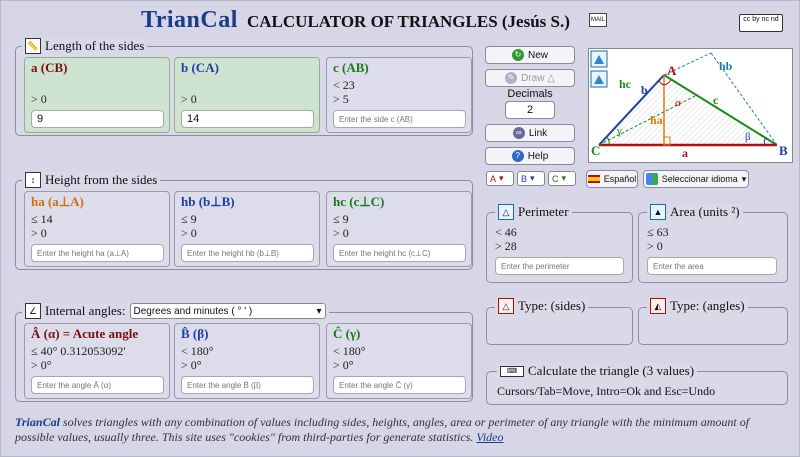  I want to click on video-link: Video, so click(489, 437).